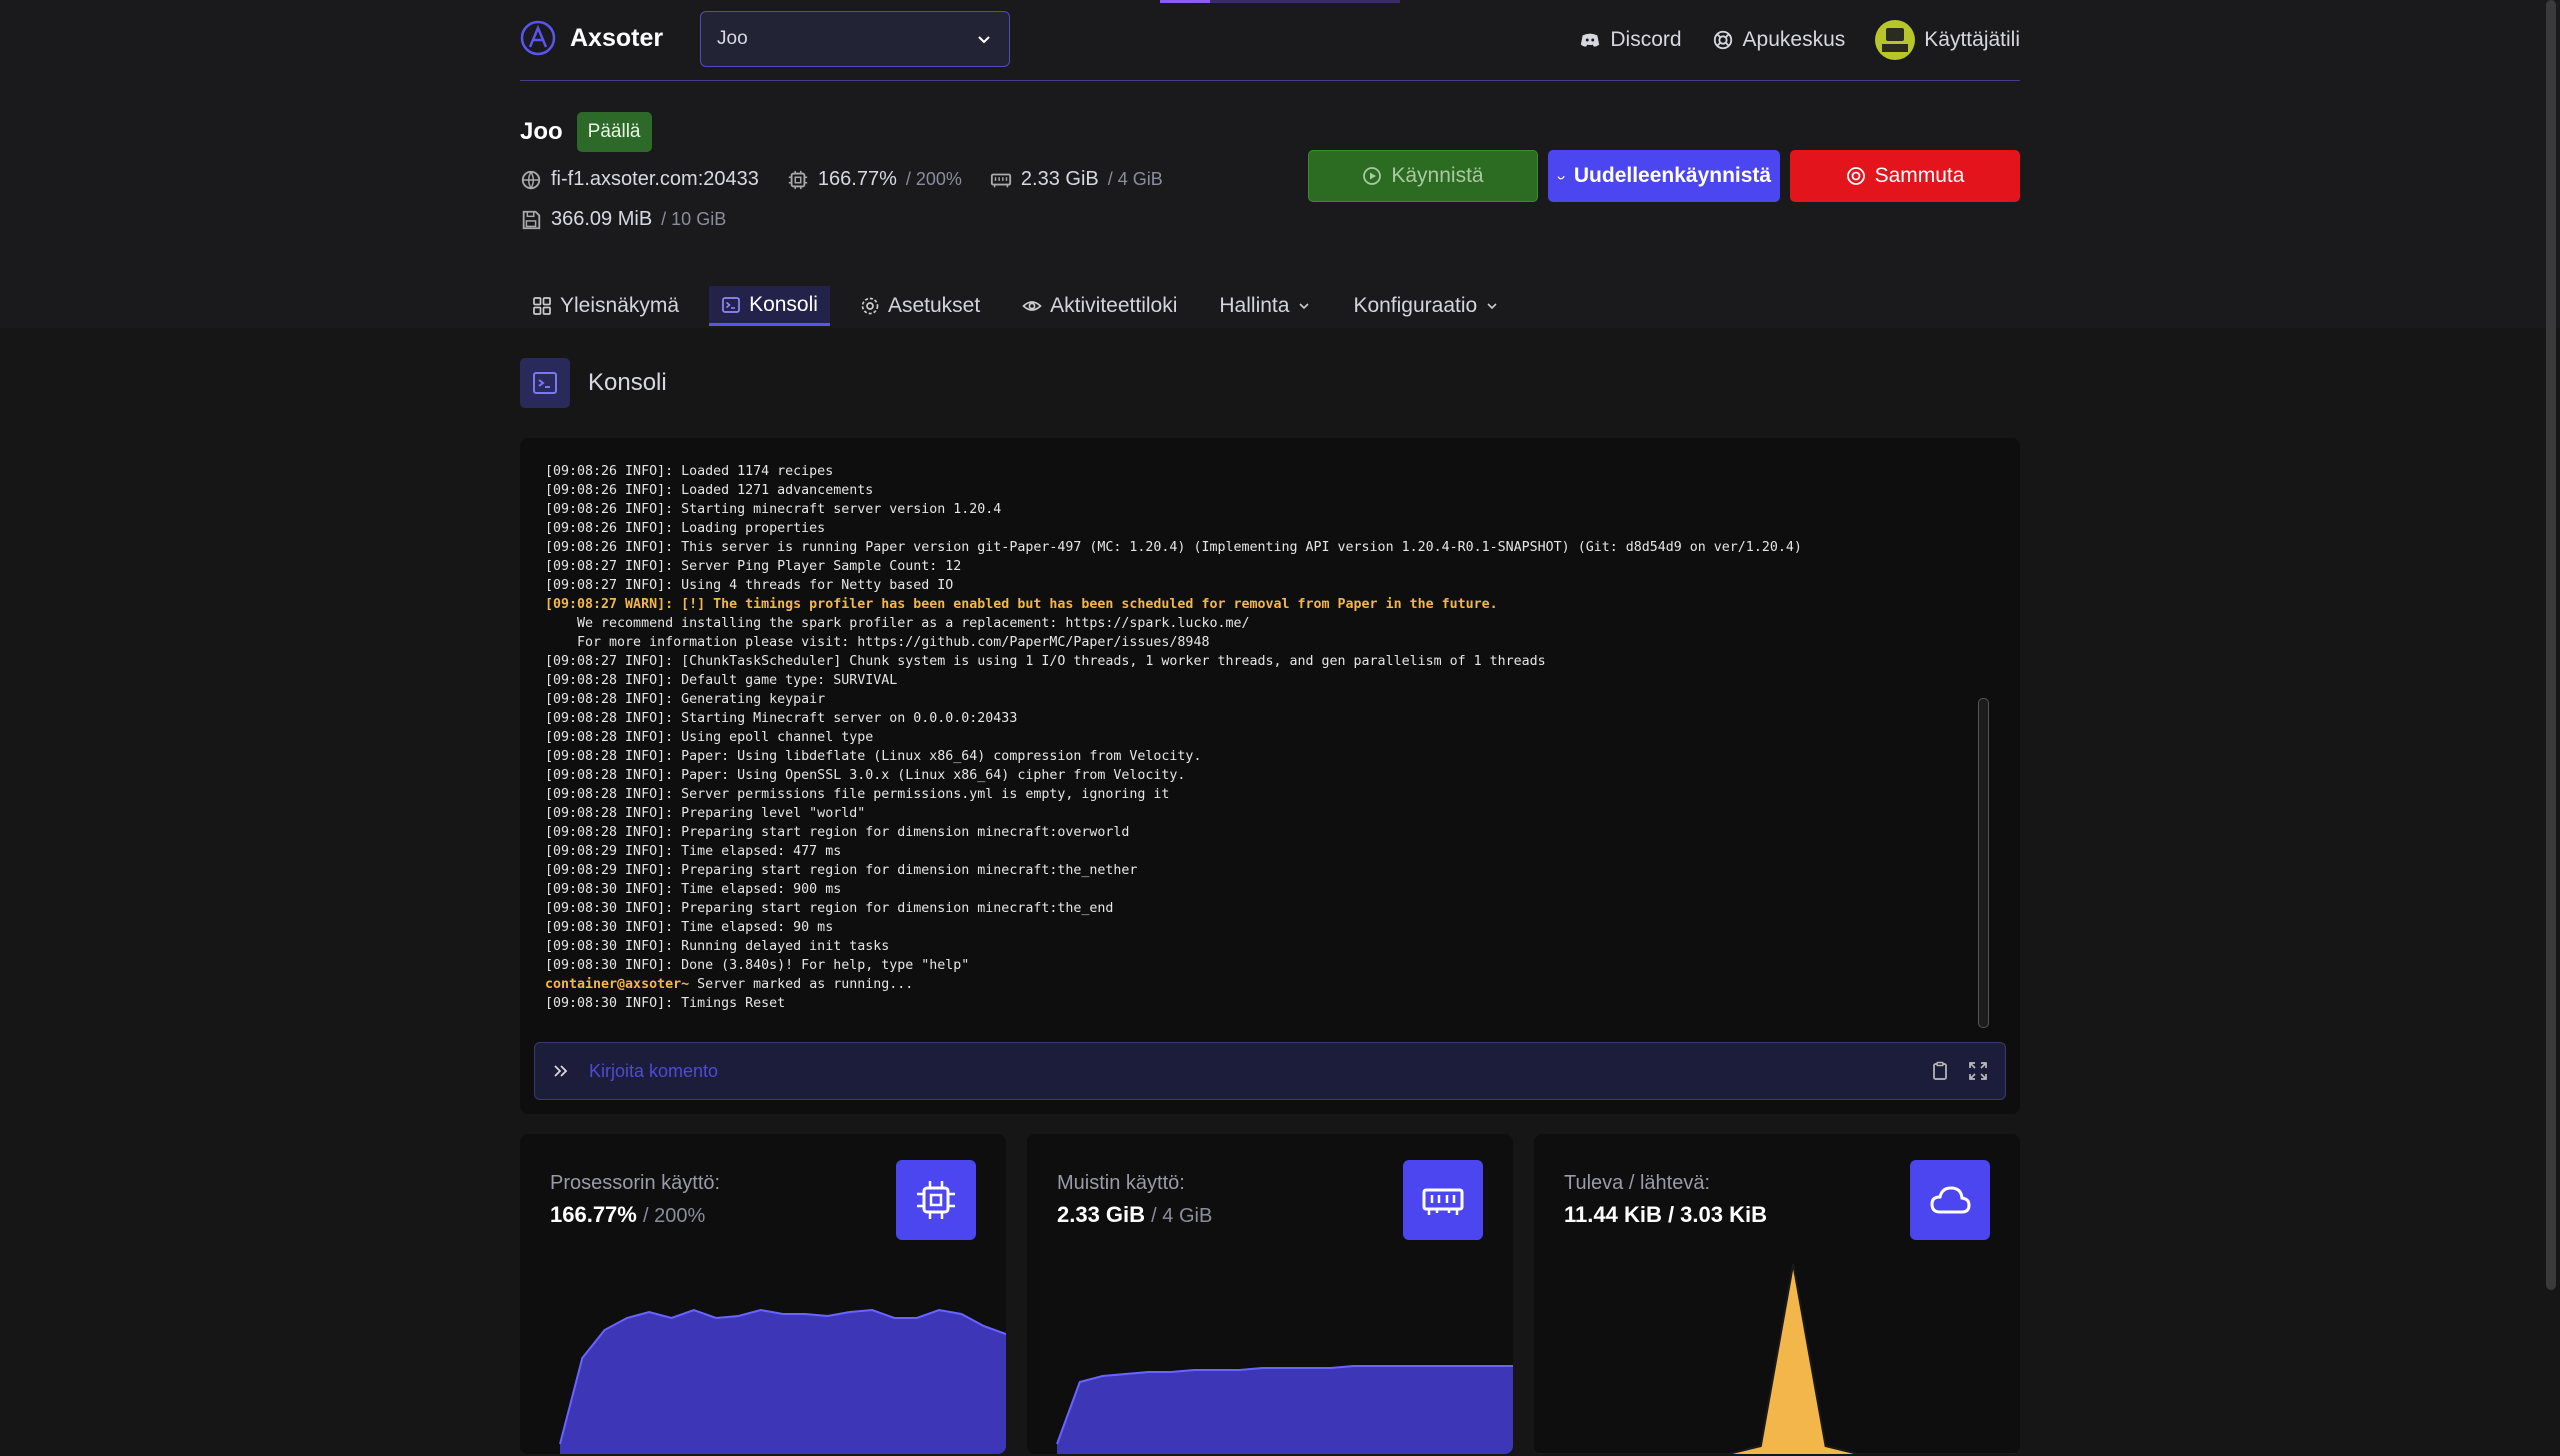 This screenshot has height=1456, width=2560. Describe the element at coordinates (685, 528) in the screenshot. I see `console-line-text: [09:08:26 INFO]: Loading properties` at that location.